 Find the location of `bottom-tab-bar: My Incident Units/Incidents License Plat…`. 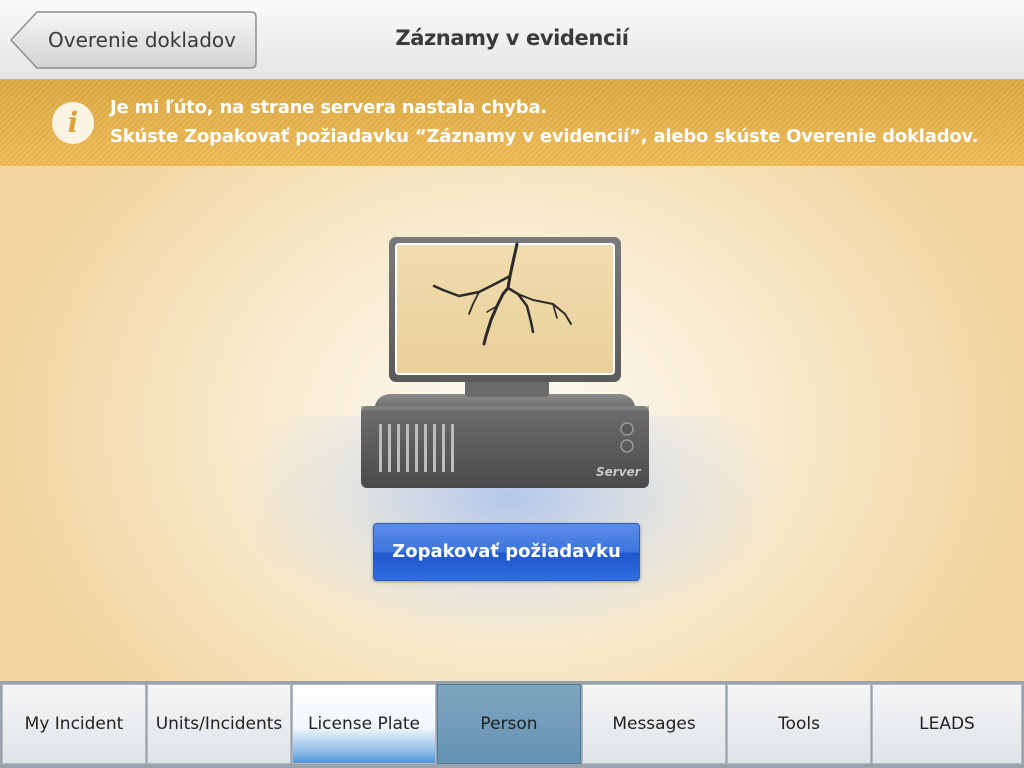

bottom-tab-bar: My Incident Units/Incidents License Plat… is located at coordinates (512, 724).